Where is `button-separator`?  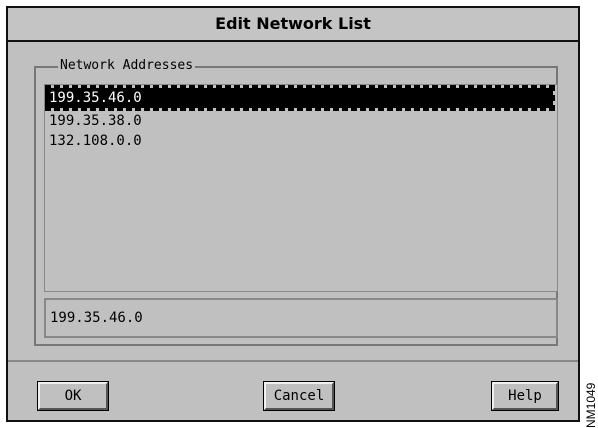 button-separator is located at coordinates (293, 361).